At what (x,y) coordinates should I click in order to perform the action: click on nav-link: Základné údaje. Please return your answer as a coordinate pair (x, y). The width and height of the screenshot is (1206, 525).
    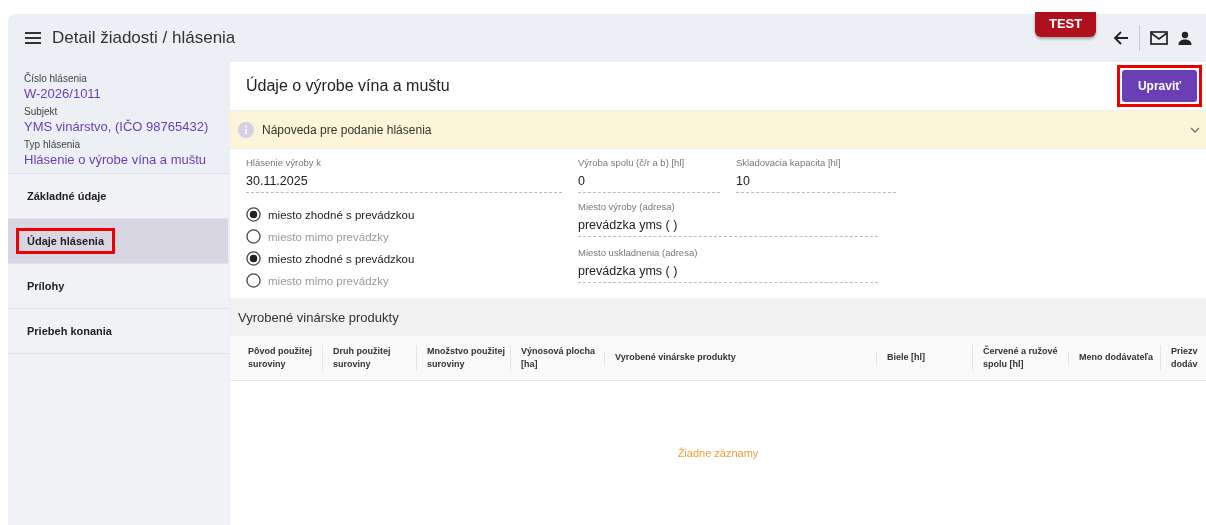
    Looking at the image, I should click on (67, 196).